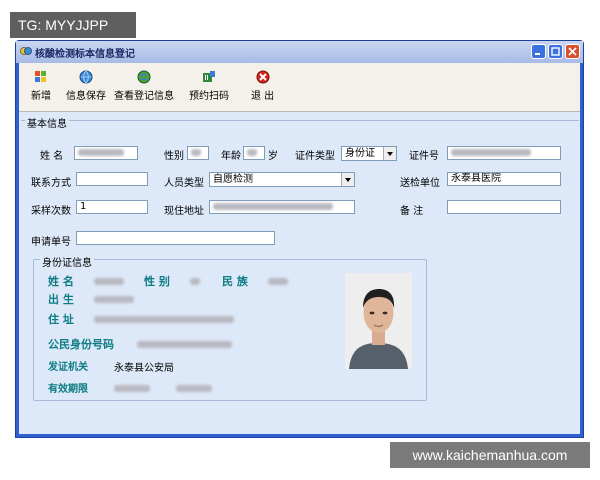 This screenshot has width=600, height=480. Describe the element at coordinates (41, 96) in the screenshot. I see `new-label: 新增` at that location.